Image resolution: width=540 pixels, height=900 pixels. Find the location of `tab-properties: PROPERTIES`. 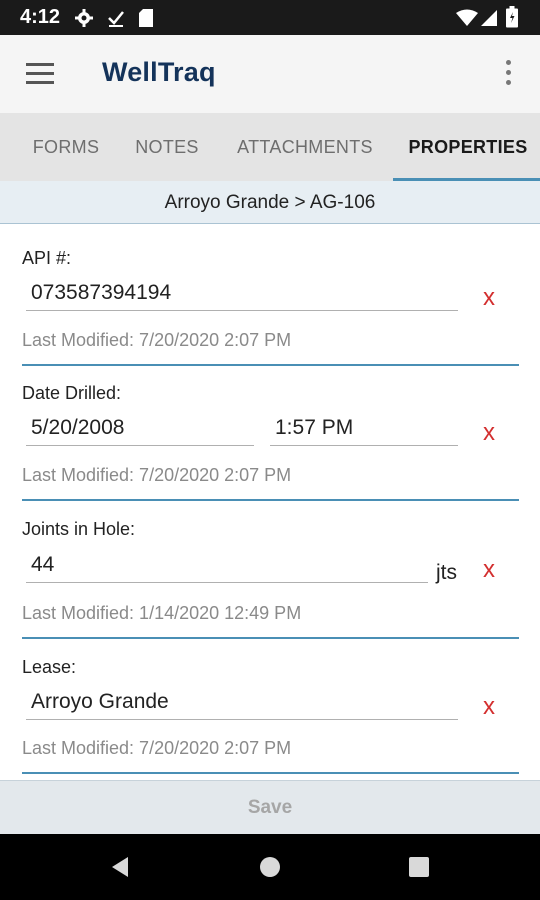

tab-properties: PROPERTIES is located at coordinates (468, 147).